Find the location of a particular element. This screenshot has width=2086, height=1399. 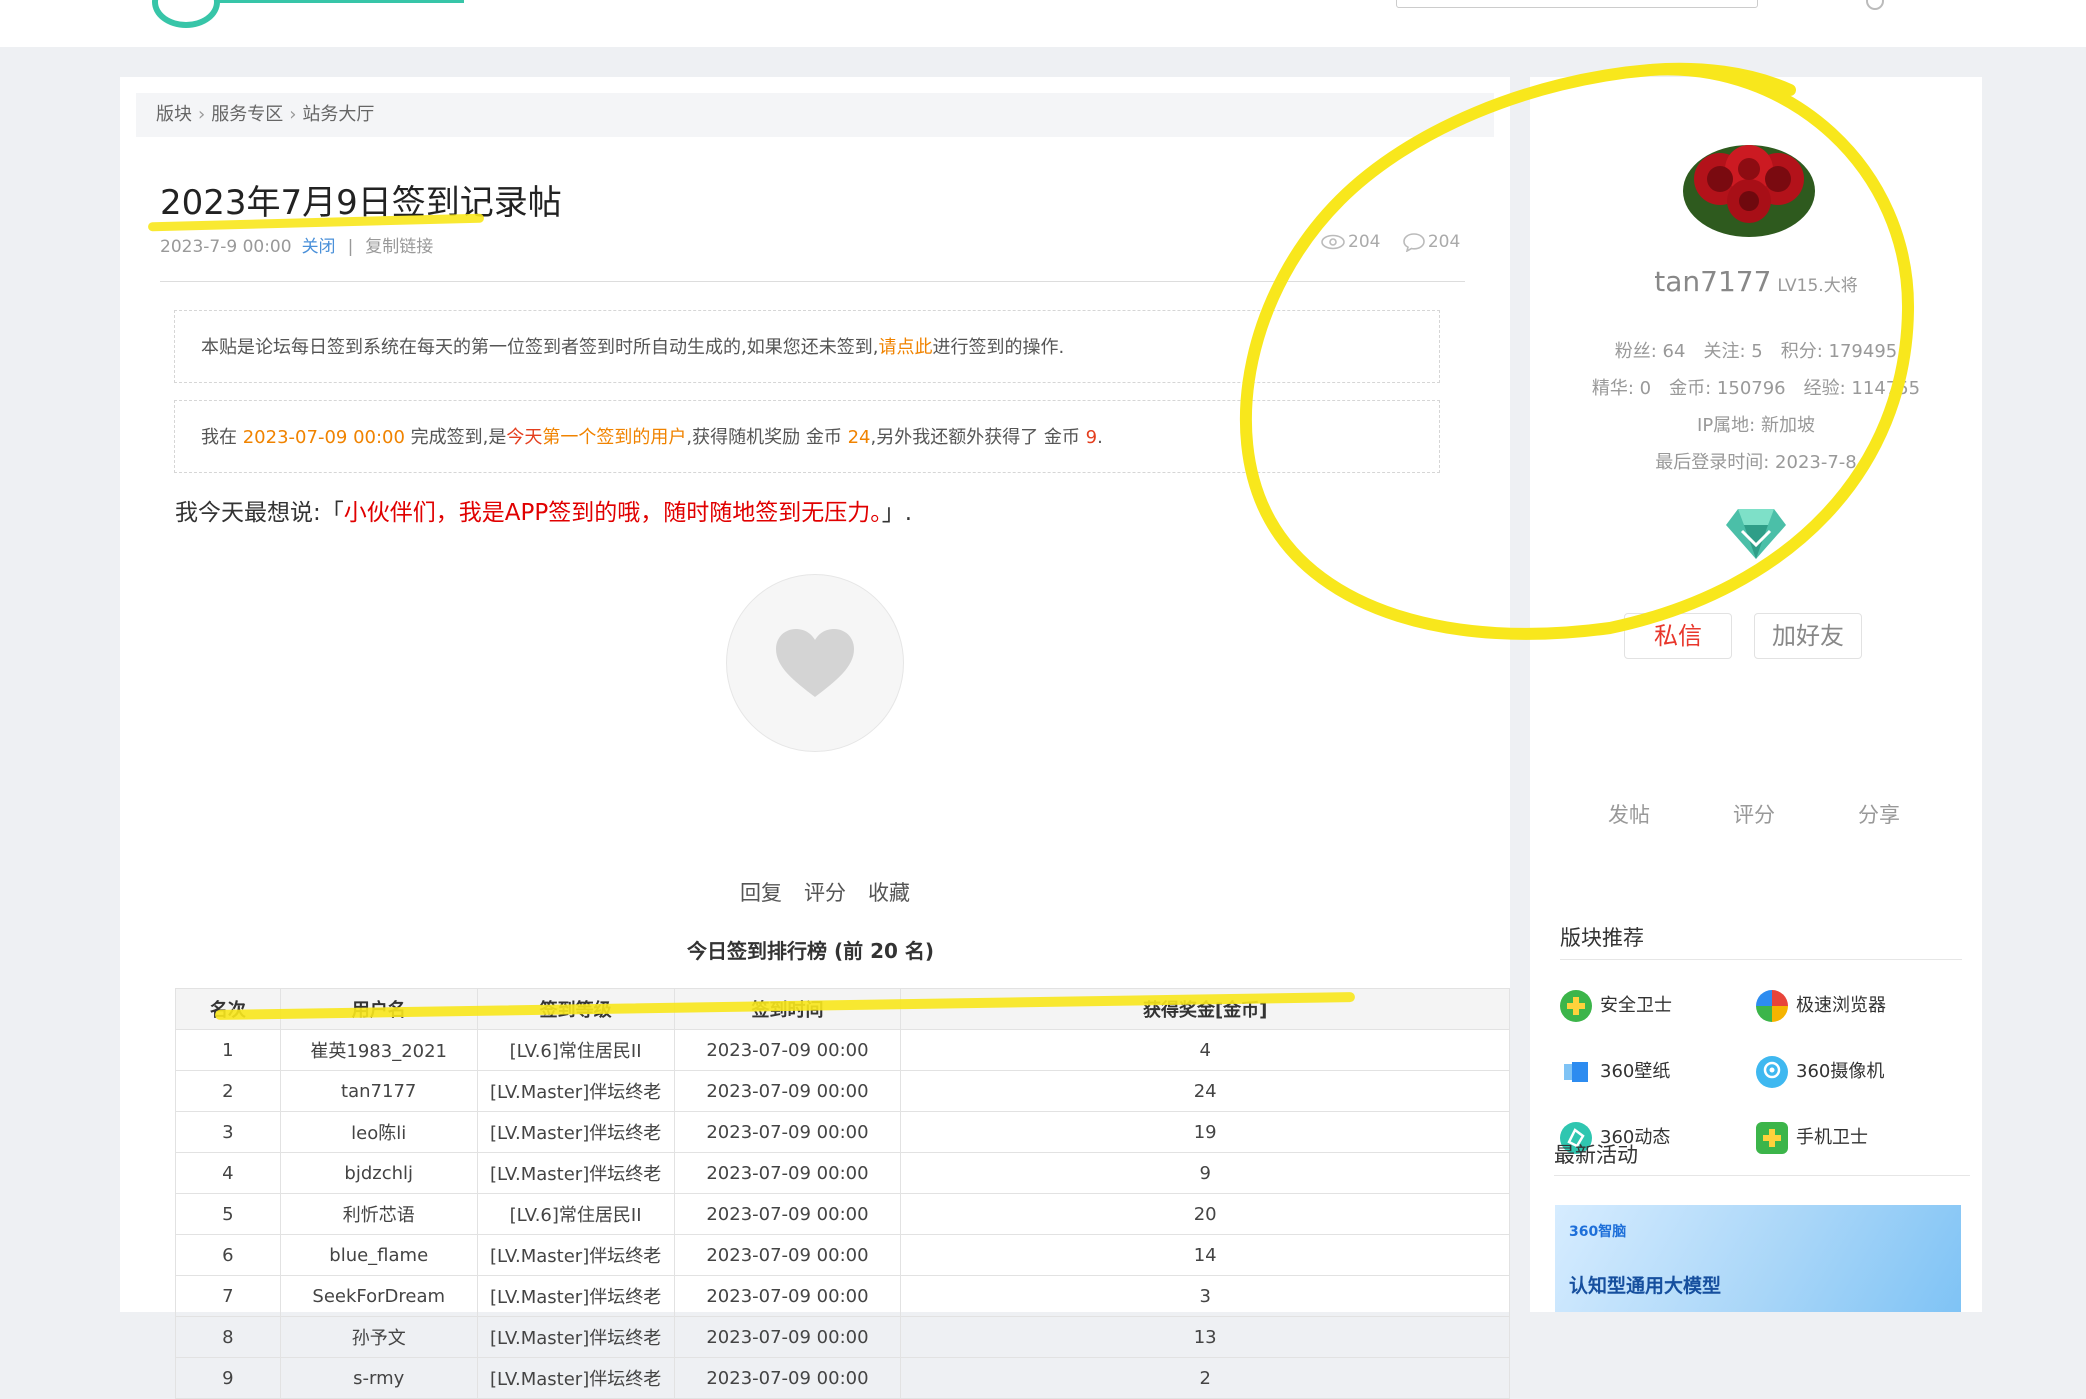

rank-cell: 9 is located at coordinates (228, 1378).